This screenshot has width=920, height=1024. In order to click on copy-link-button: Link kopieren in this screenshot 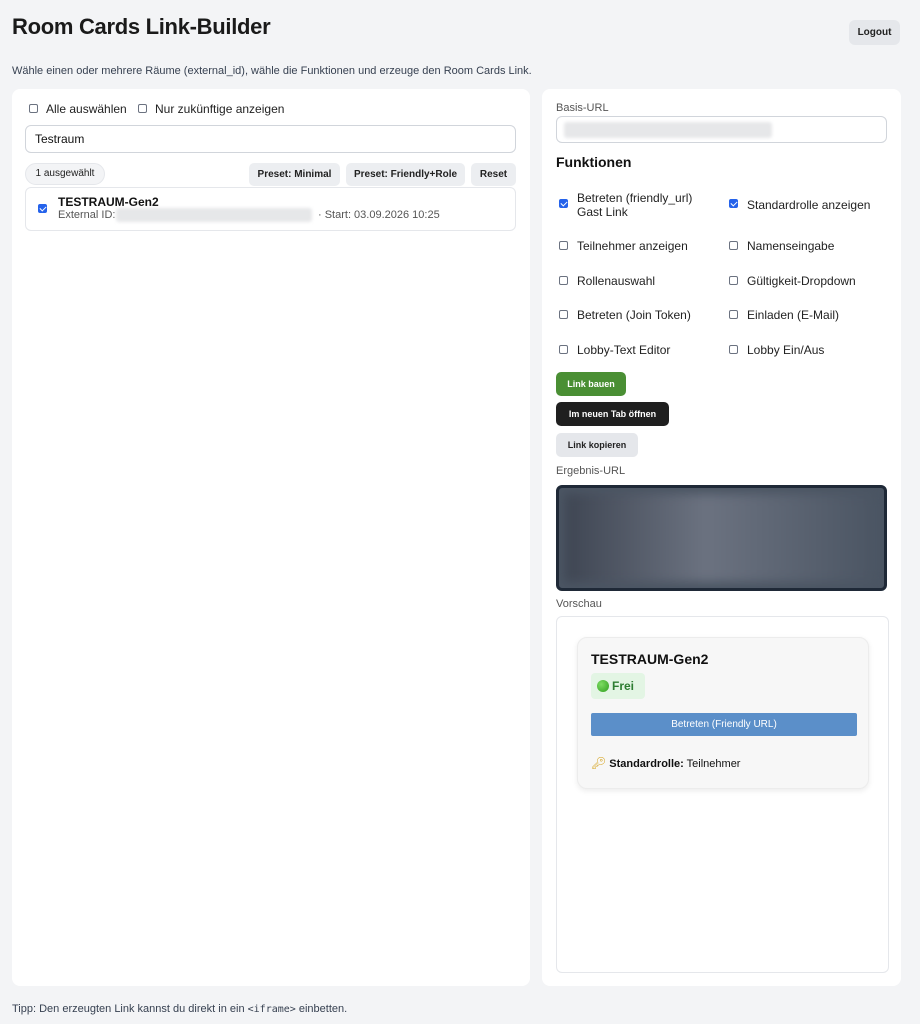, I will do `click(597, 445)`.